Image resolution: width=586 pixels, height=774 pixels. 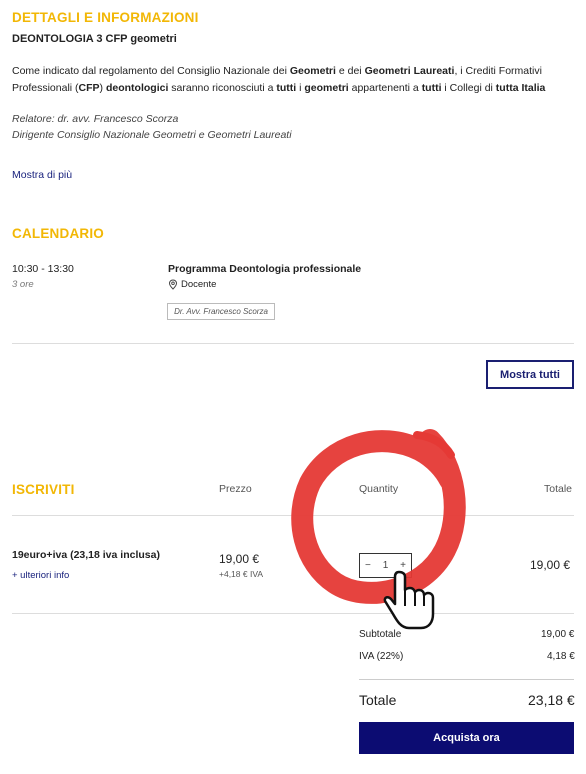 I want to click on signup-heading: ISCRIVITI, so click(x=43, y=489).